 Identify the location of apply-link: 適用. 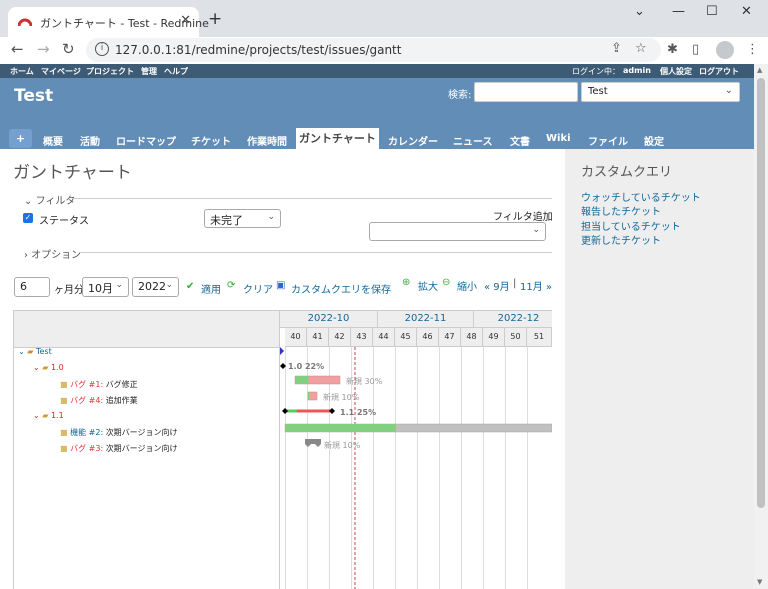
(211, 288).